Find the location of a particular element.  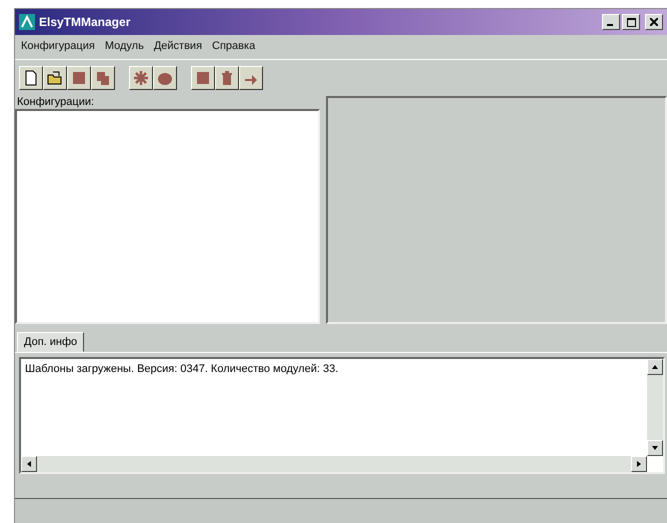

panel-label: Конфигурации: is located at coordinates (56, 102).